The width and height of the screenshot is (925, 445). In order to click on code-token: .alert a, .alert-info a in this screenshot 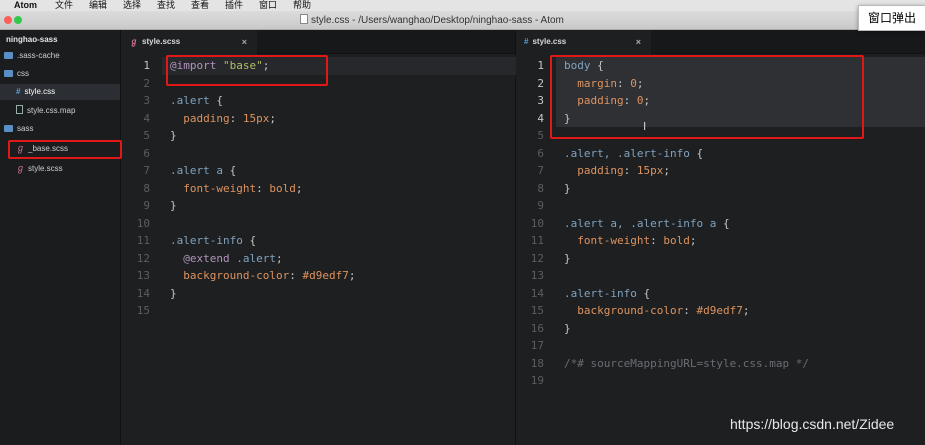, I will do `click(640, 223)`.